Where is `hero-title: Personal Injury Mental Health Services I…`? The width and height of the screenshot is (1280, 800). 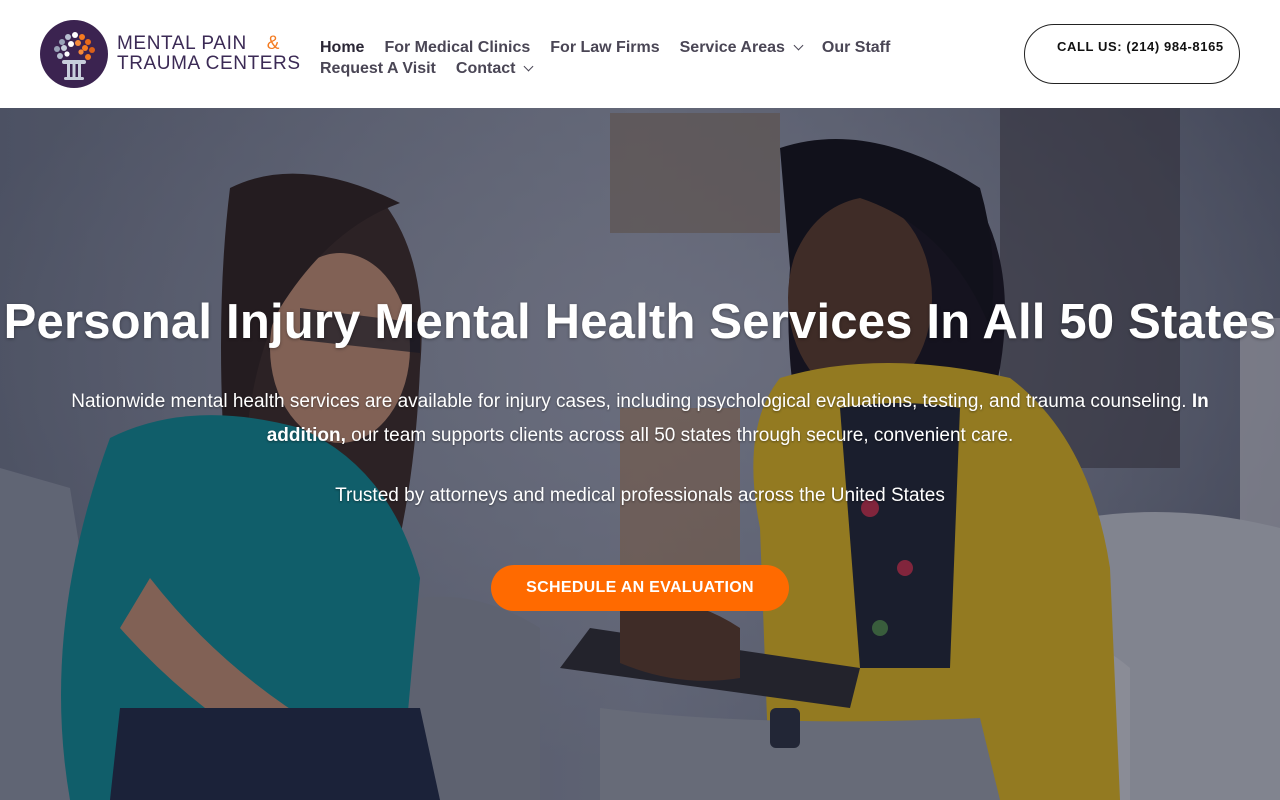
hero-title: Personal Injury Mental Health Services I… is located at coordinates (640, 322).